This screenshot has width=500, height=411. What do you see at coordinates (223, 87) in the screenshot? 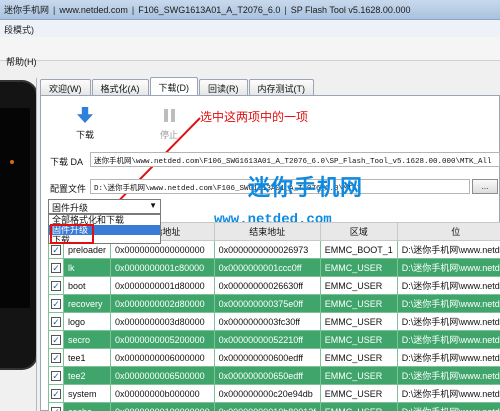
I see `tab-readback: 回读(R)` at bounding box center [223, 87].